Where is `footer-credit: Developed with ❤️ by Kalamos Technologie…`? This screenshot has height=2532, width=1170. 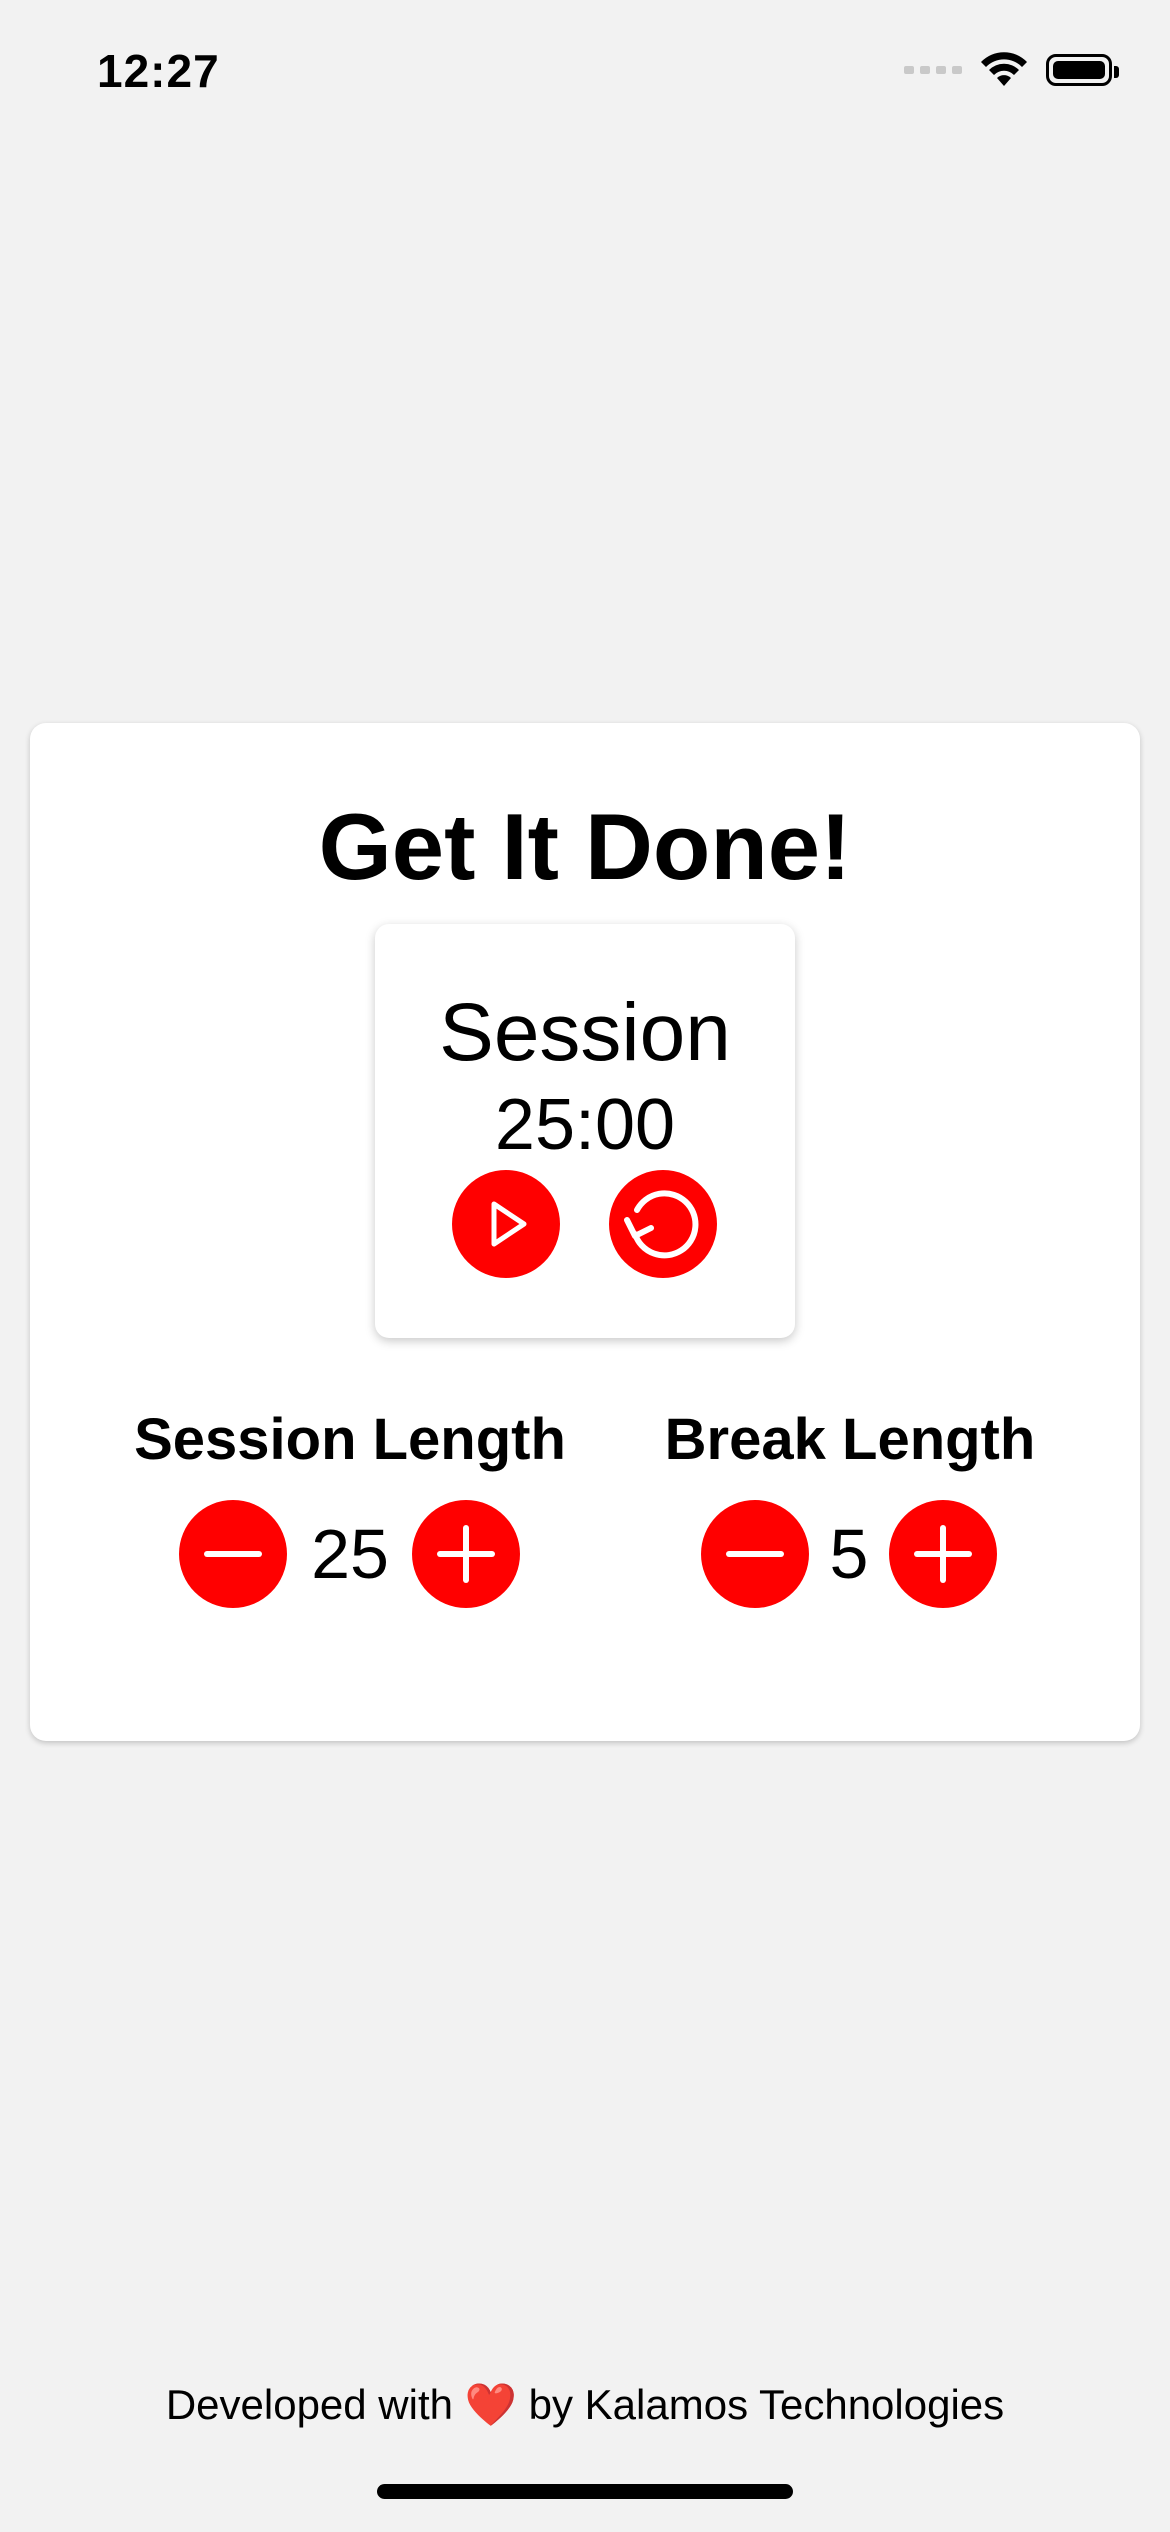 footer-credit: Developed with ❤️ by Kalamos Technologie… is located at coordinates (585, 2405).